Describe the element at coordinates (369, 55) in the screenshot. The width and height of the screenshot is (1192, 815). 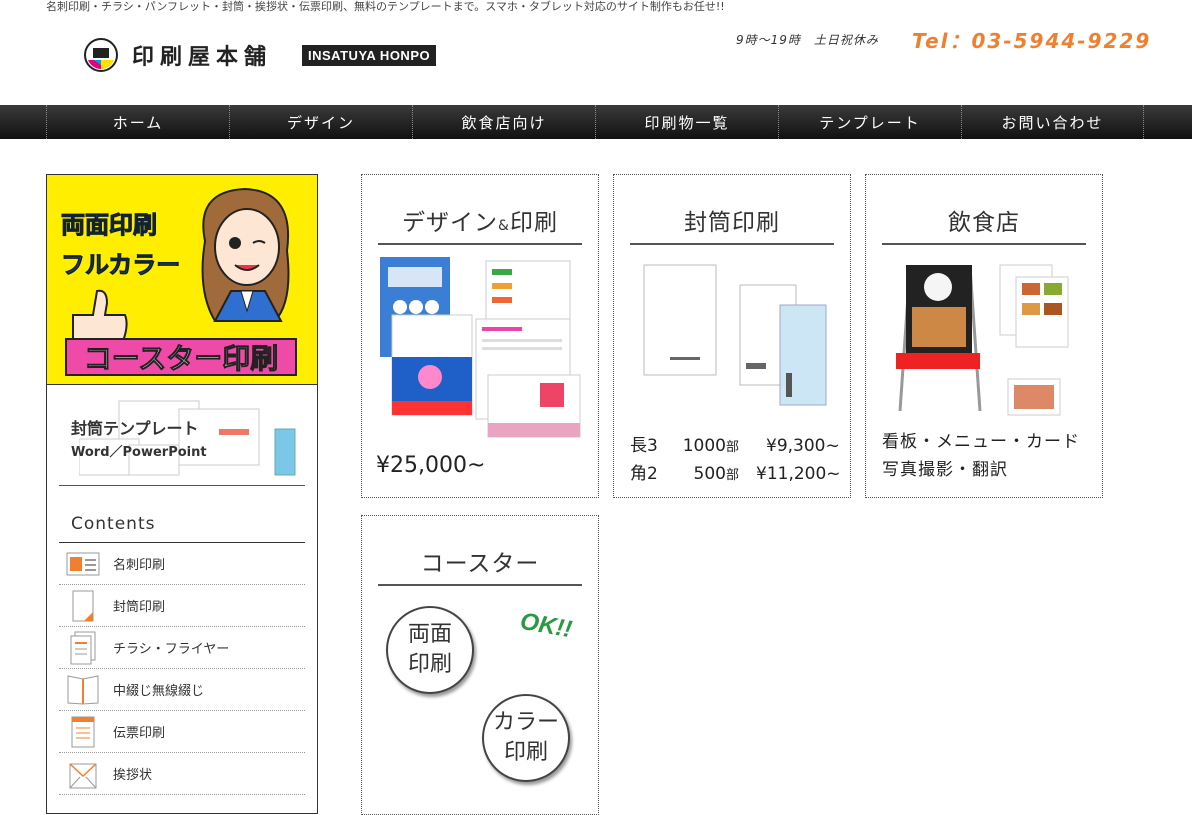
I see `logo-badge: INSATUYA HONPO` at that location.